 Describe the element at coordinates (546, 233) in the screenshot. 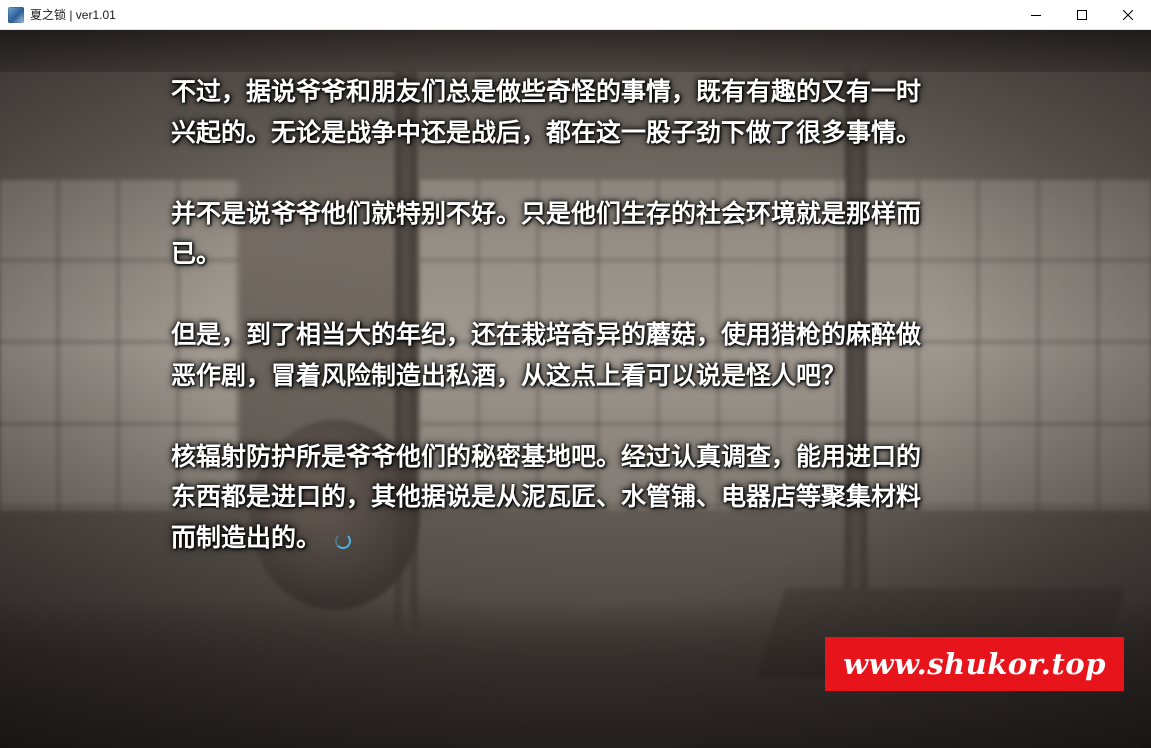

I see `message-paragraph: 并不是说爷爷他们就特别不好。只是他们生存的社会环境就是那样而已。` at that location.